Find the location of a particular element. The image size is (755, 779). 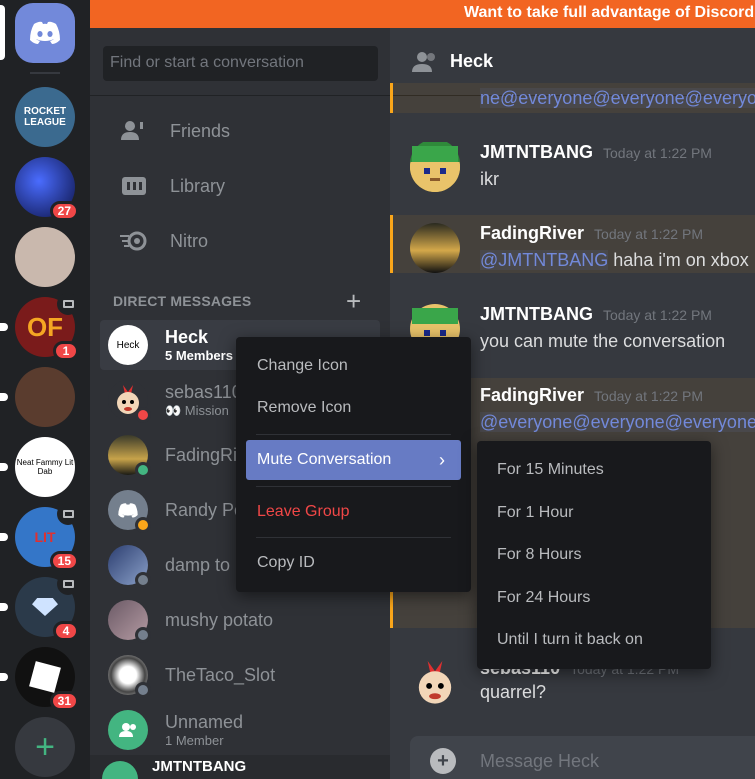

idle-status-icon is located at coordinates (143, 525).